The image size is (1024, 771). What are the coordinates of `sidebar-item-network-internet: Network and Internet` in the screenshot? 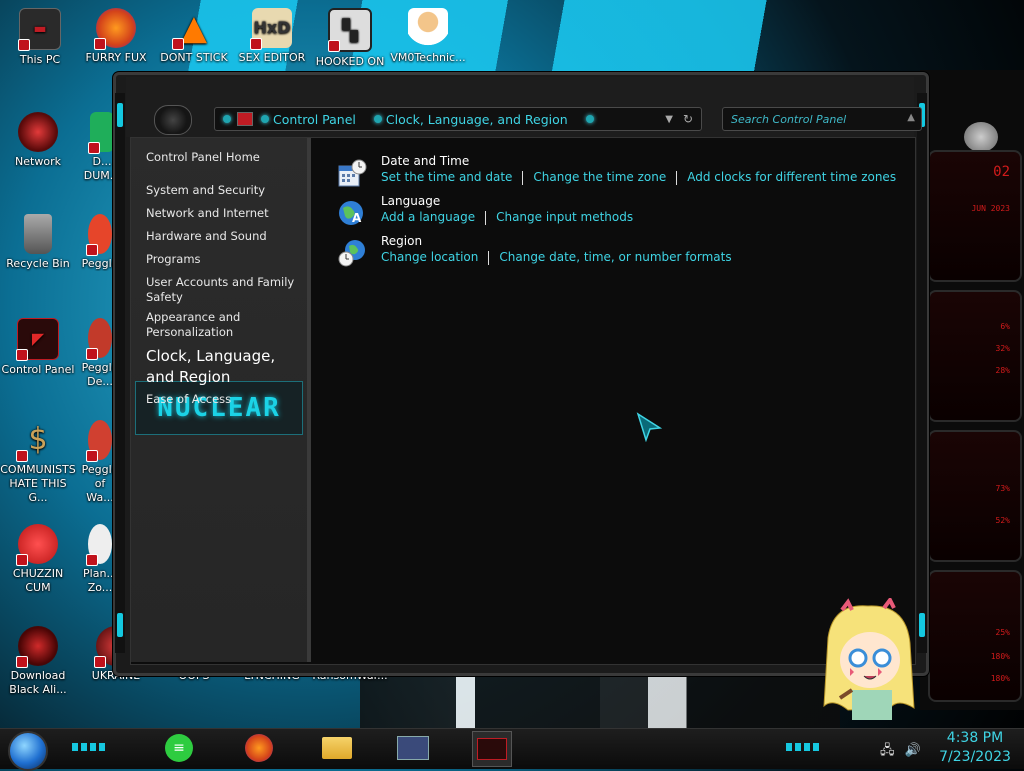 It's located at (226, 213).